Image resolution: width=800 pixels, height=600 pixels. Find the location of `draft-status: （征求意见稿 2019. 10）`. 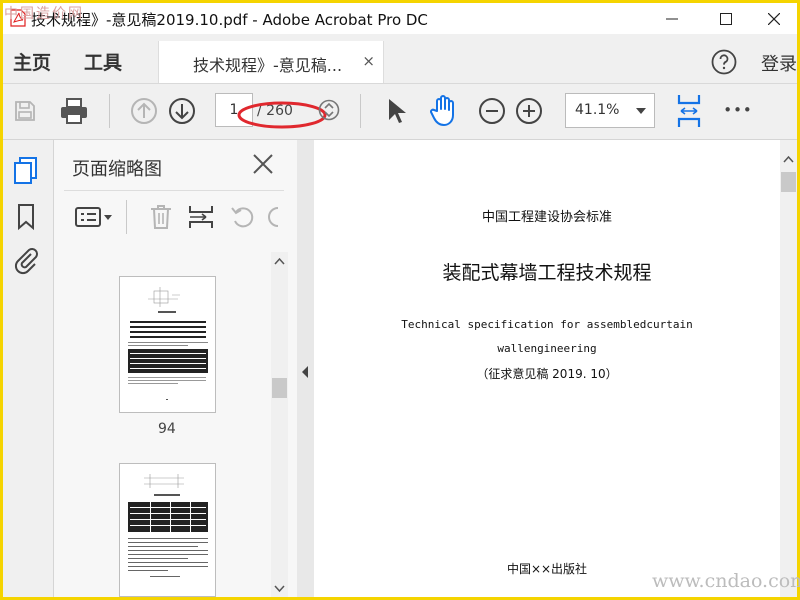

draft-status: （征求意见稿 2019. 10） is located at coordinates (547, 374).